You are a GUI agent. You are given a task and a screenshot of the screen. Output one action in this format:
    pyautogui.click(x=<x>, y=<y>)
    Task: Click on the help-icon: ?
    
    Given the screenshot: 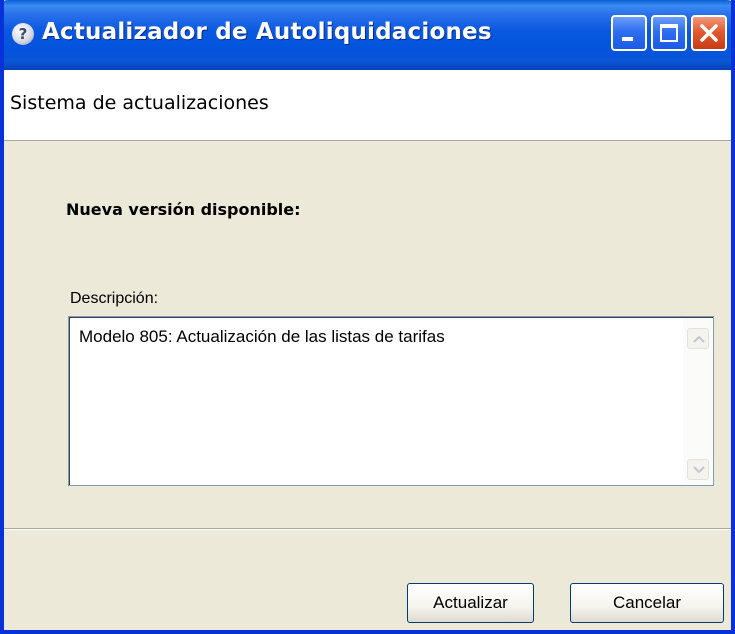 What is the action you would take?
    pyautogui.click(x=23, y=34)
    